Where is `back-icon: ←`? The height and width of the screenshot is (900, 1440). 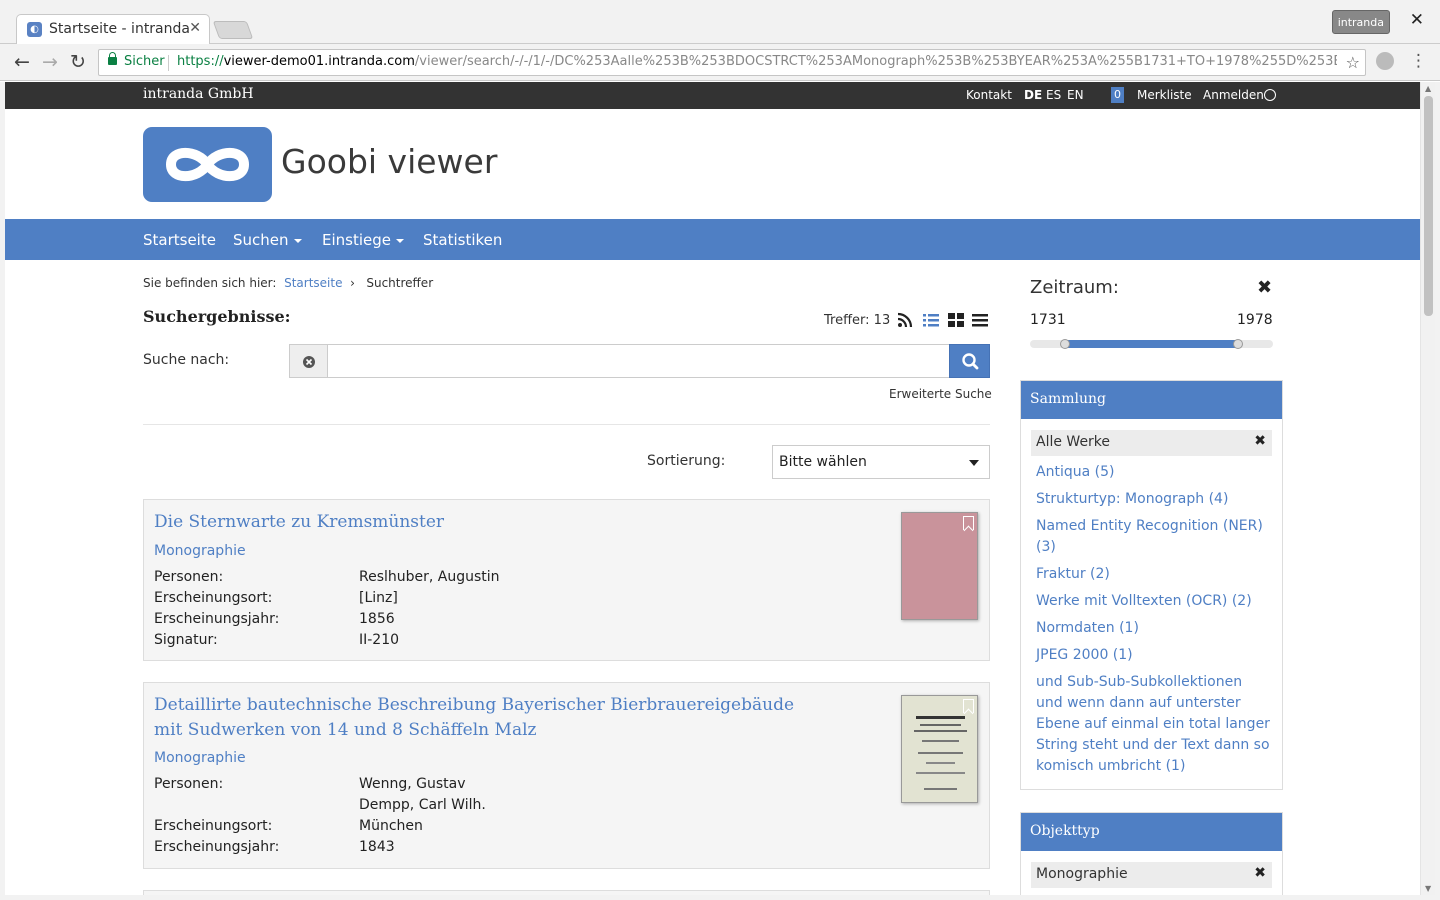 back-icon: ← is located at coordinates (22, 62).